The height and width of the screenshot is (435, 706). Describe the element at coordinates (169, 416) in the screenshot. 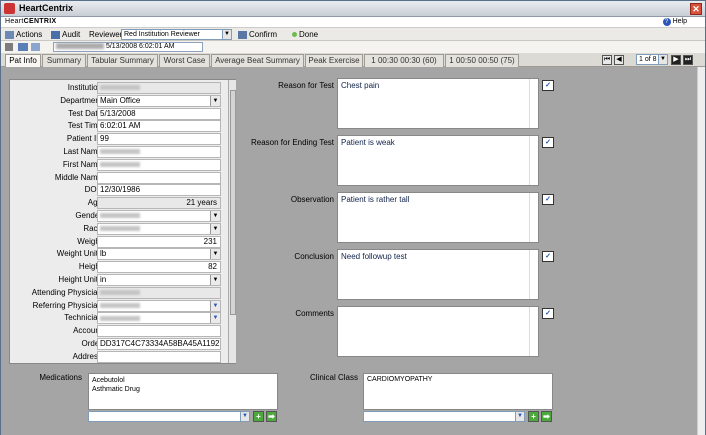

I see `medications-dropdown: ▼` at that location.